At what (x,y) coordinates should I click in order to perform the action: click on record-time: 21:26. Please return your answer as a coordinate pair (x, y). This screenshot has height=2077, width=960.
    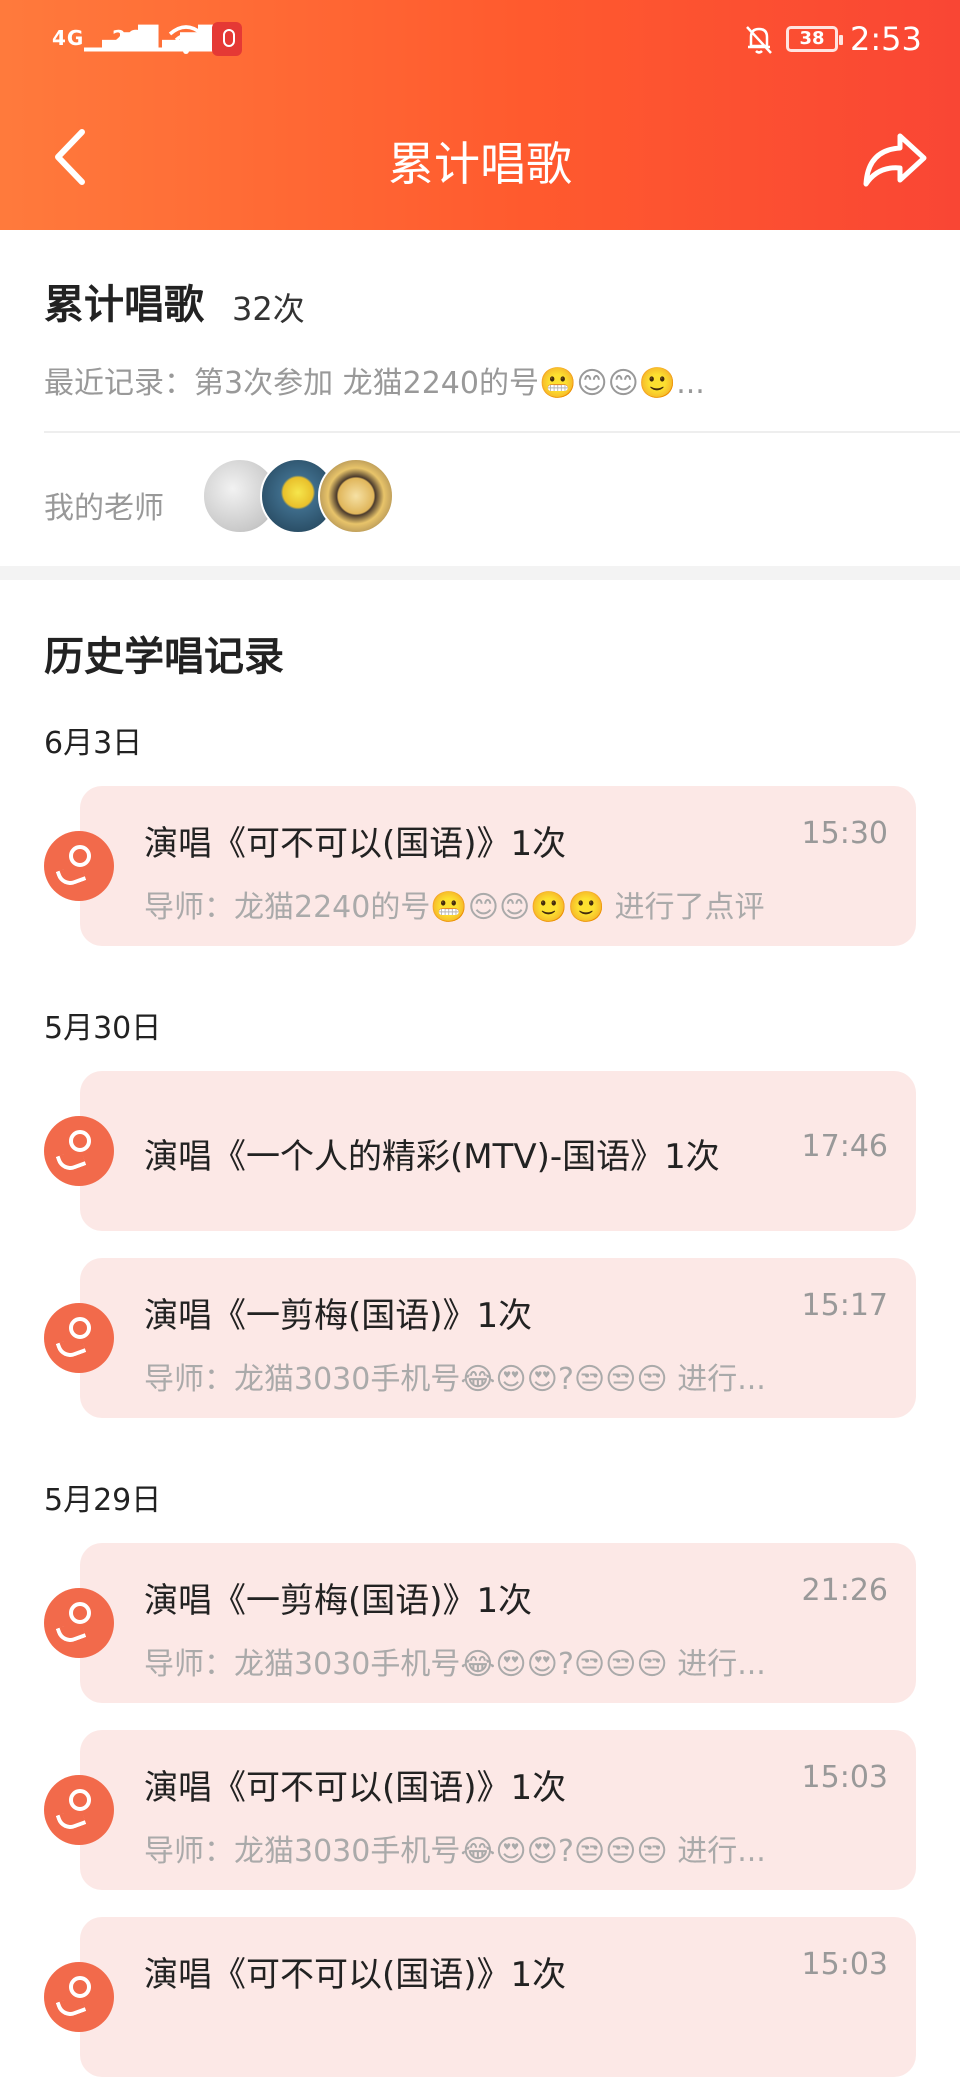
    Looking at the image, I should click on (844, 1590).